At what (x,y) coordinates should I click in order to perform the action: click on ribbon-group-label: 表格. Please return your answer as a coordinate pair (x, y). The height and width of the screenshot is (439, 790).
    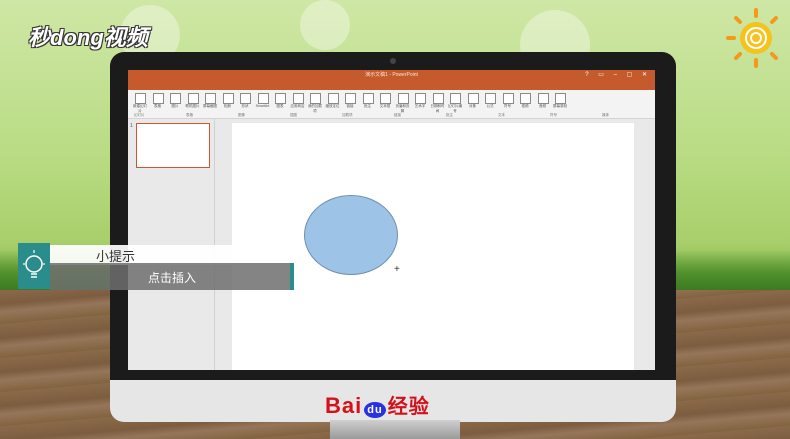
    Looking at the image, I should click on (189, 115).